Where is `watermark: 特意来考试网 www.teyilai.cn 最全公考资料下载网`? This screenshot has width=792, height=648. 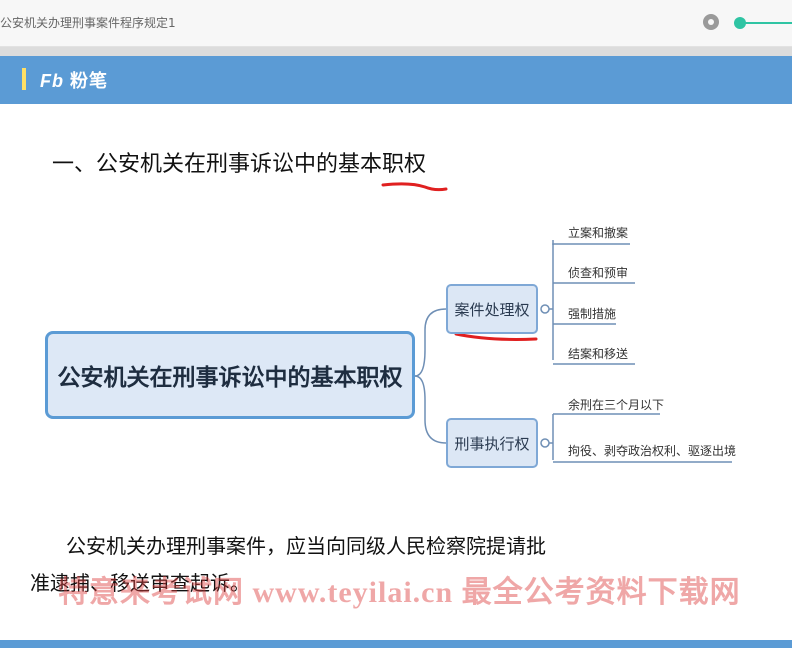 watermark: 特意来考试网 www.teyilai.cn 最全公考资料下载网 is located at coordinates (399, 592).